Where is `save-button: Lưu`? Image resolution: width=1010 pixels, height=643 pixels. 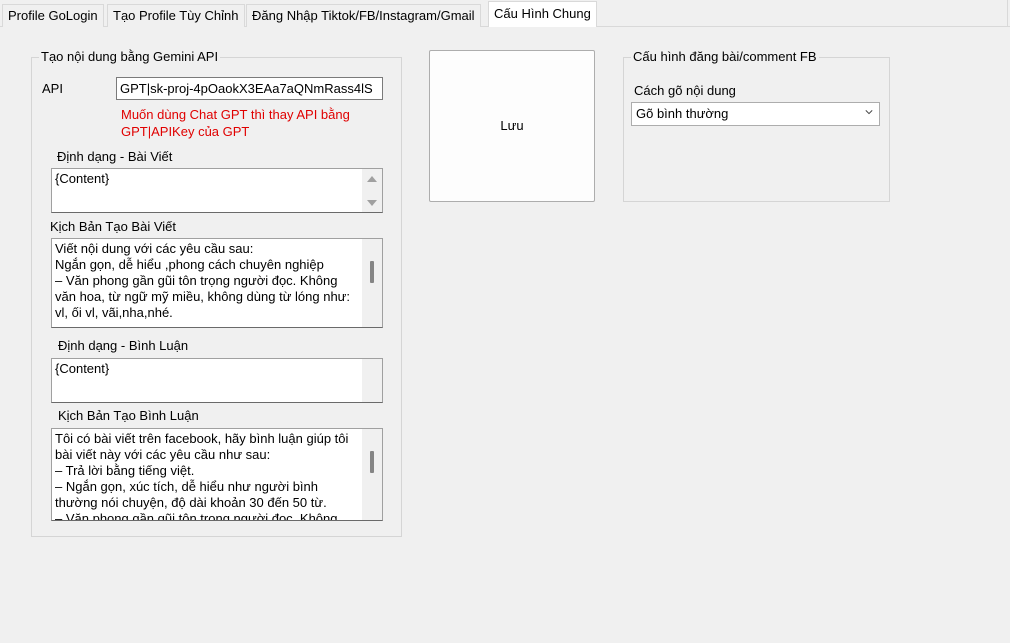
save-button: Lưu is located at coordinates (512, 126).